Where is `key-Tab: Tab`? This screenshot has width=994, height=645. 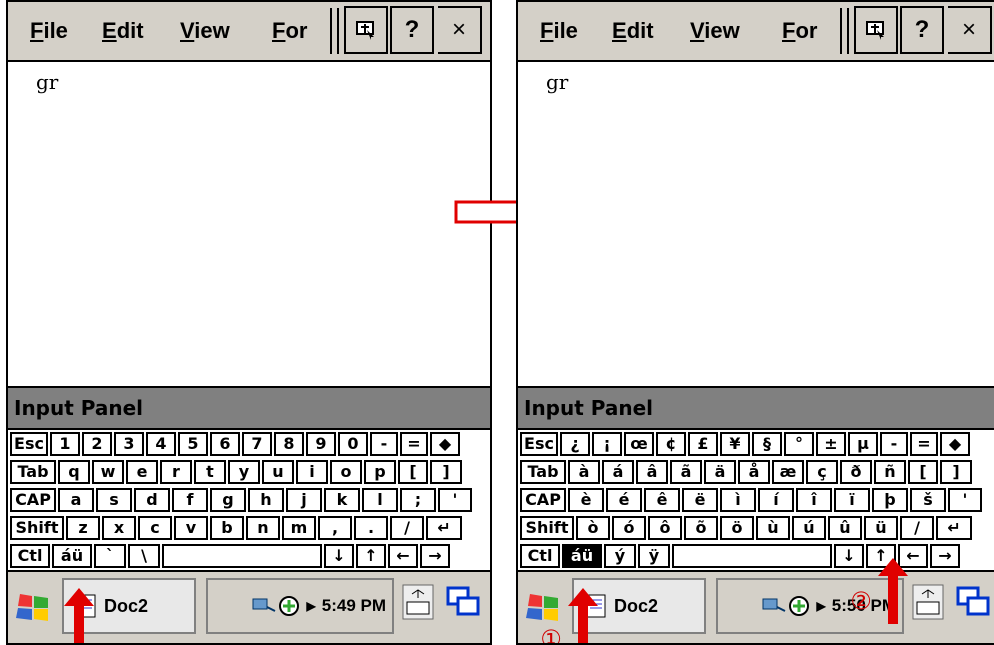
key-Tab: Tab is located at coordinates (33, 472).